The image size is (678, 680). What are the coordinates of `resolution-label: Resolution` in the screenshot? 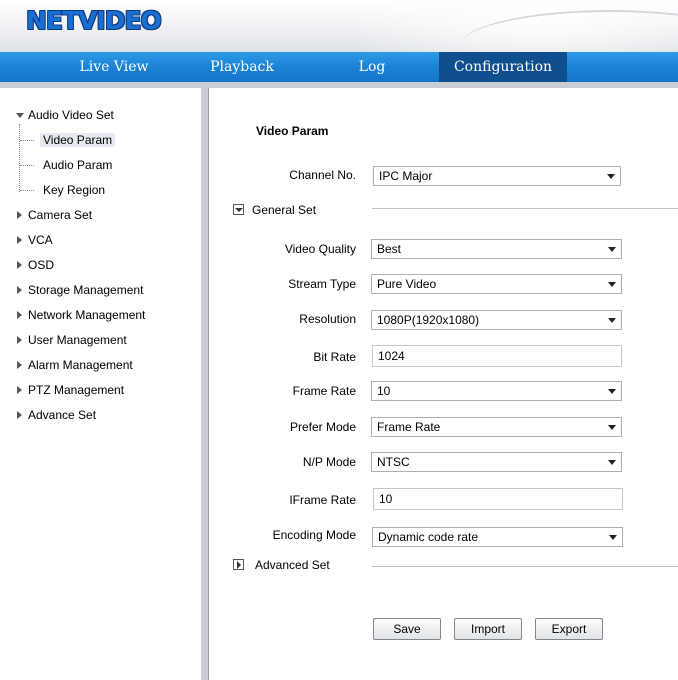 It's located at (327, 319).